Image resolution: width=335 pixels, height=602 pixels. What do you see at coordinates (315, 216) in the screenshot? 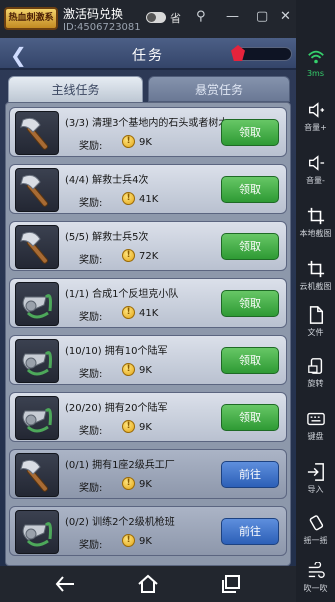
I see `crop-icon` at bounding box center [315, 216].